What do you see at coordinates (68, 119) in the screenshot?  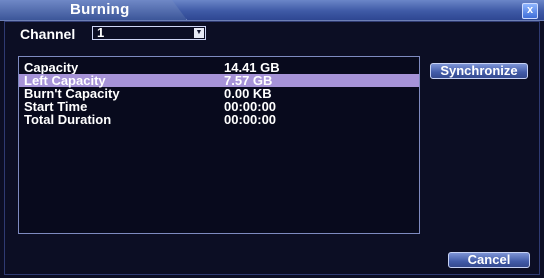 I see `info-key-total-duration: Total Duration` at bounding box center [68, 119].